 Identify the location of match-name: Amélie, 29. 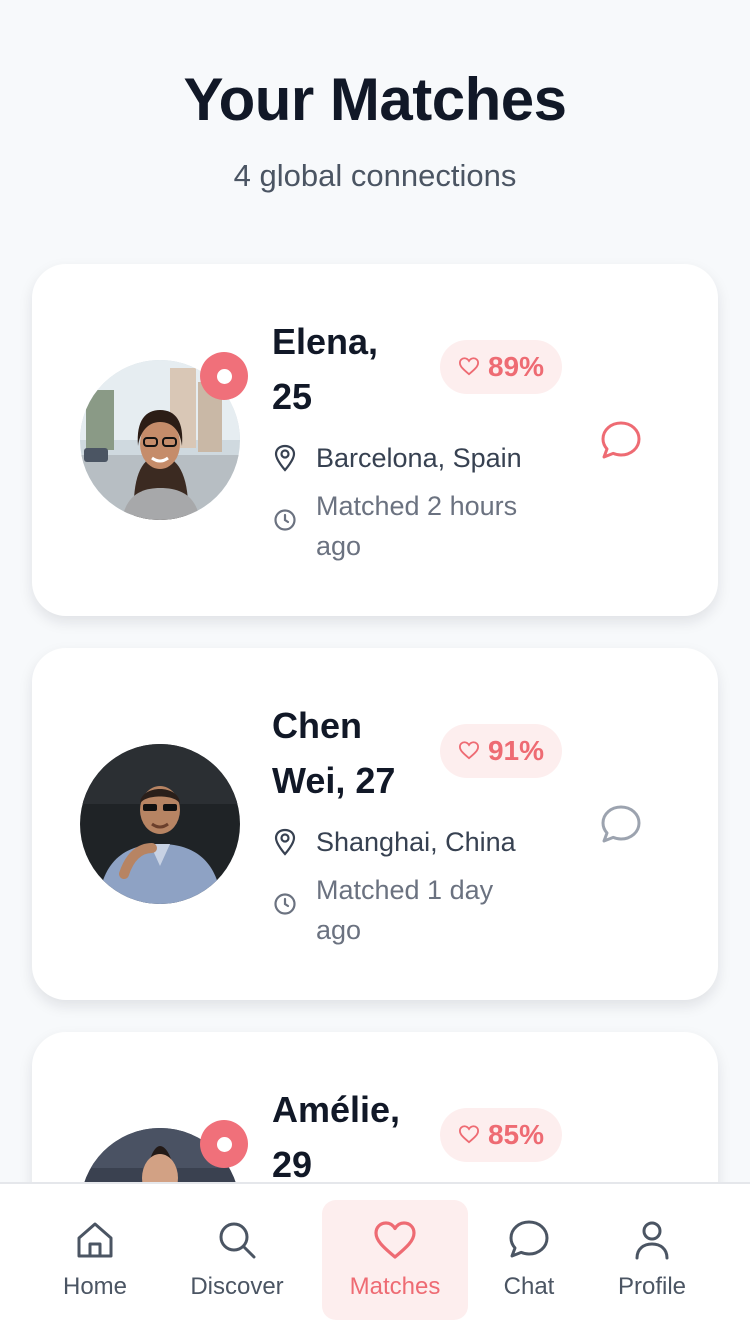
(336, 1137).